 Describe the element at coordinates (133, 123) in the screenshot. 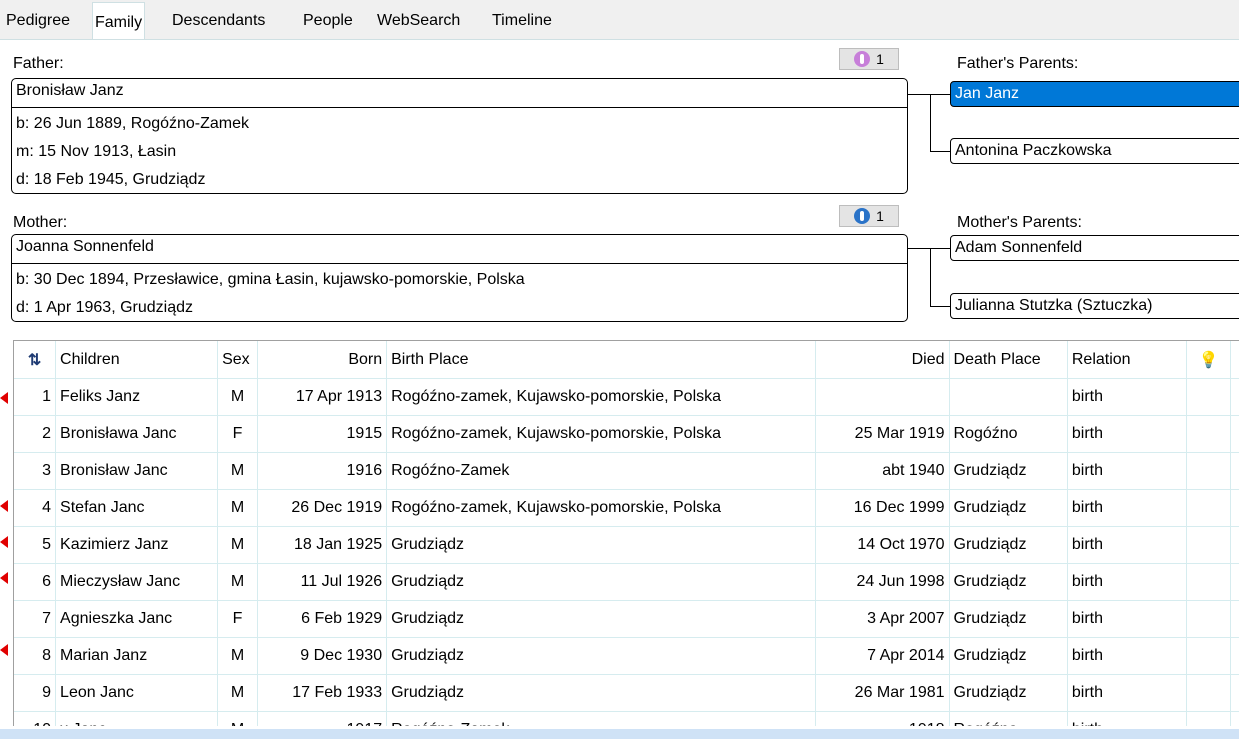

I see `father-birth: b: 26 Jun 1889, Rogóźno-Zamek` at that location.